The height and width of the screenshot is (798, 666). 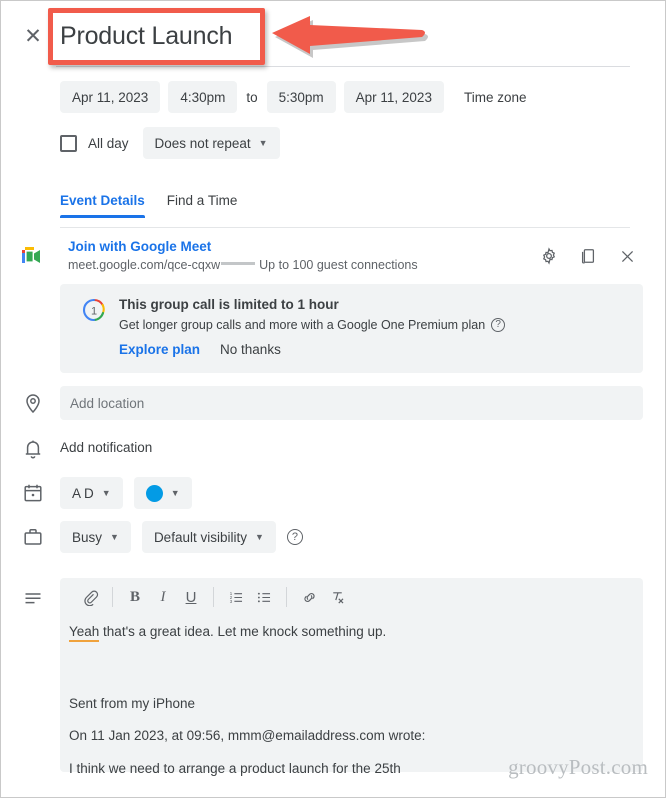 I want to click on explore-plan-button: Explore plan, so click(x=159, y=349).